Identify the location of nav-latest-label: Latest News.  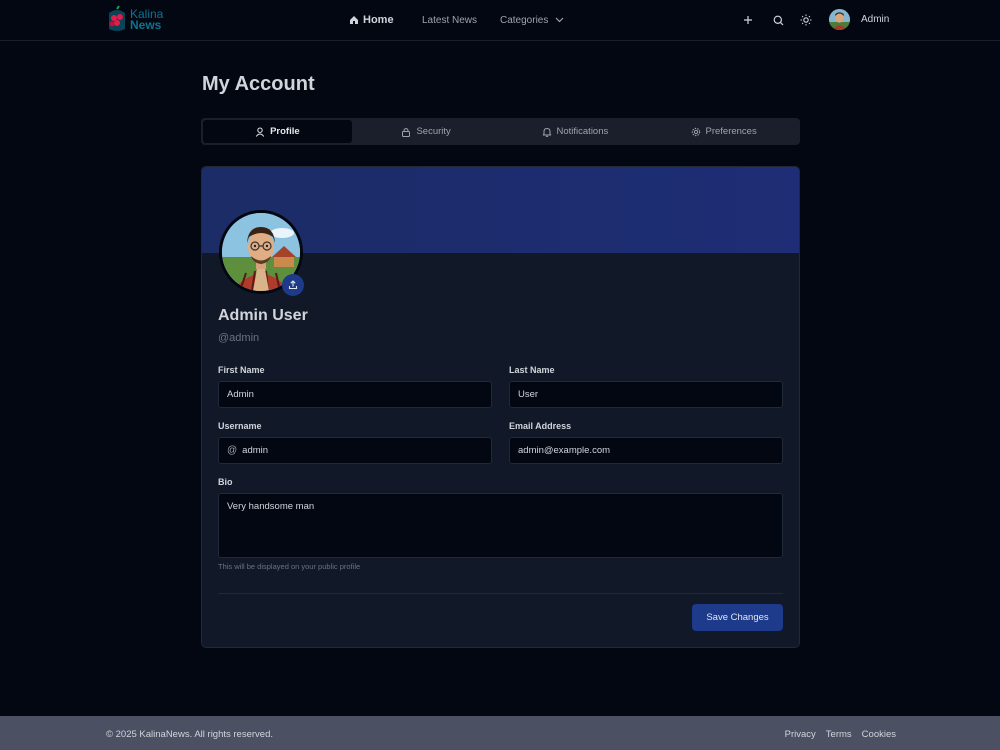
(450, 20).